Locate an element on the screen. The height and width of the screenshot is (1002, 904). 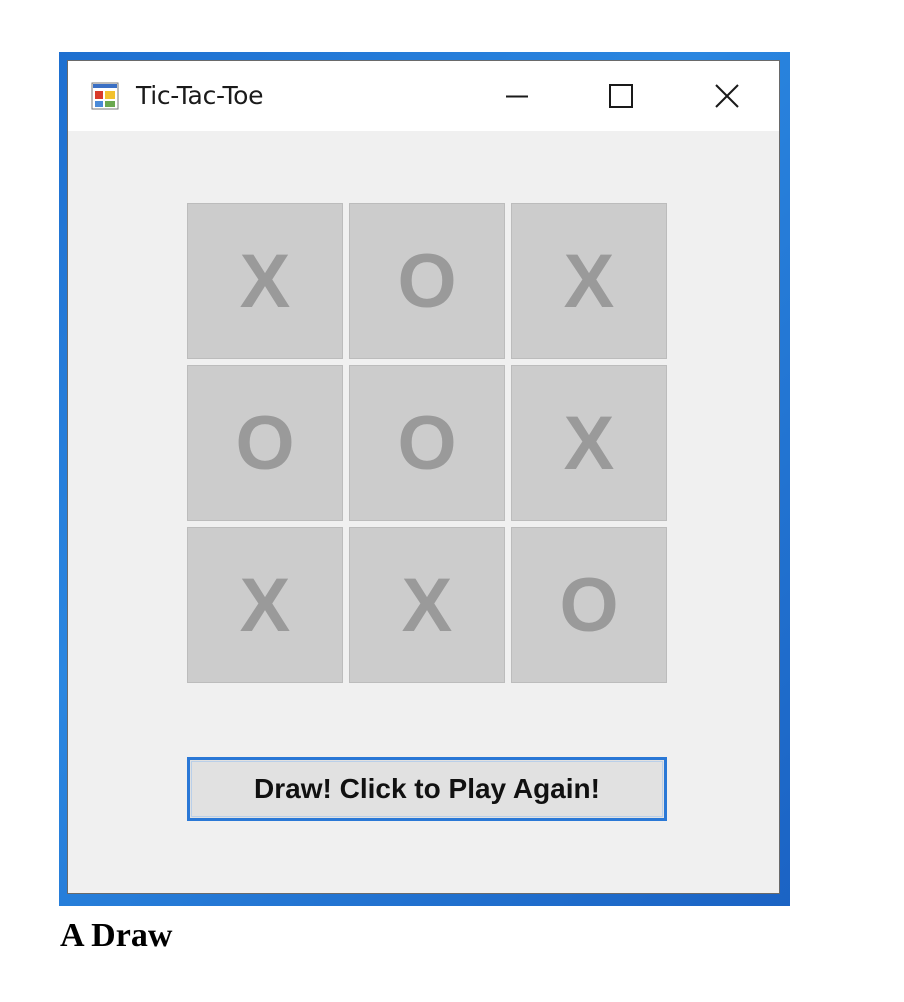
window-title: Tic-Tac-Toe is located at coordinates (200, 95).